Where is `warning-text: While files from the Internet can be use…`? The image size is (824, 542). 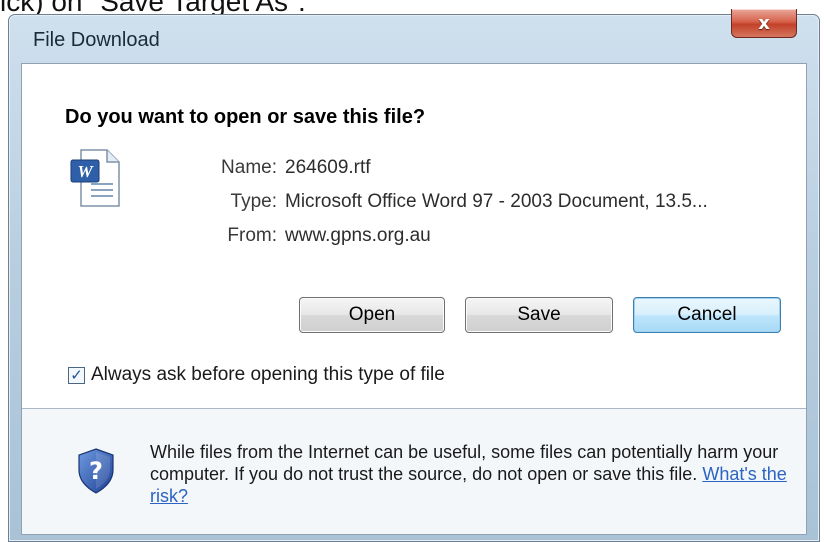 warning-text: While files from the Internet can be use… is located at coordinates (464, 463).